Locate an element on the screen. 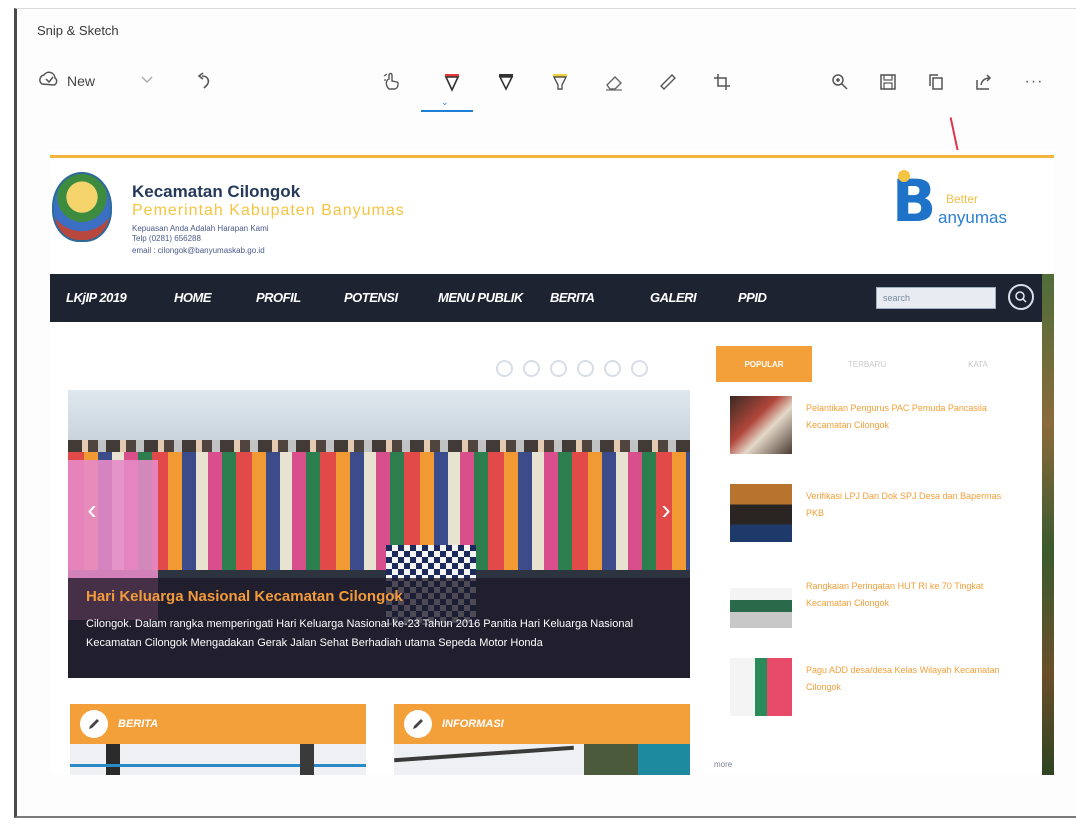 The width and height of the screenshot is (1088, 825). undo-button is located at coordinates (204, 82).